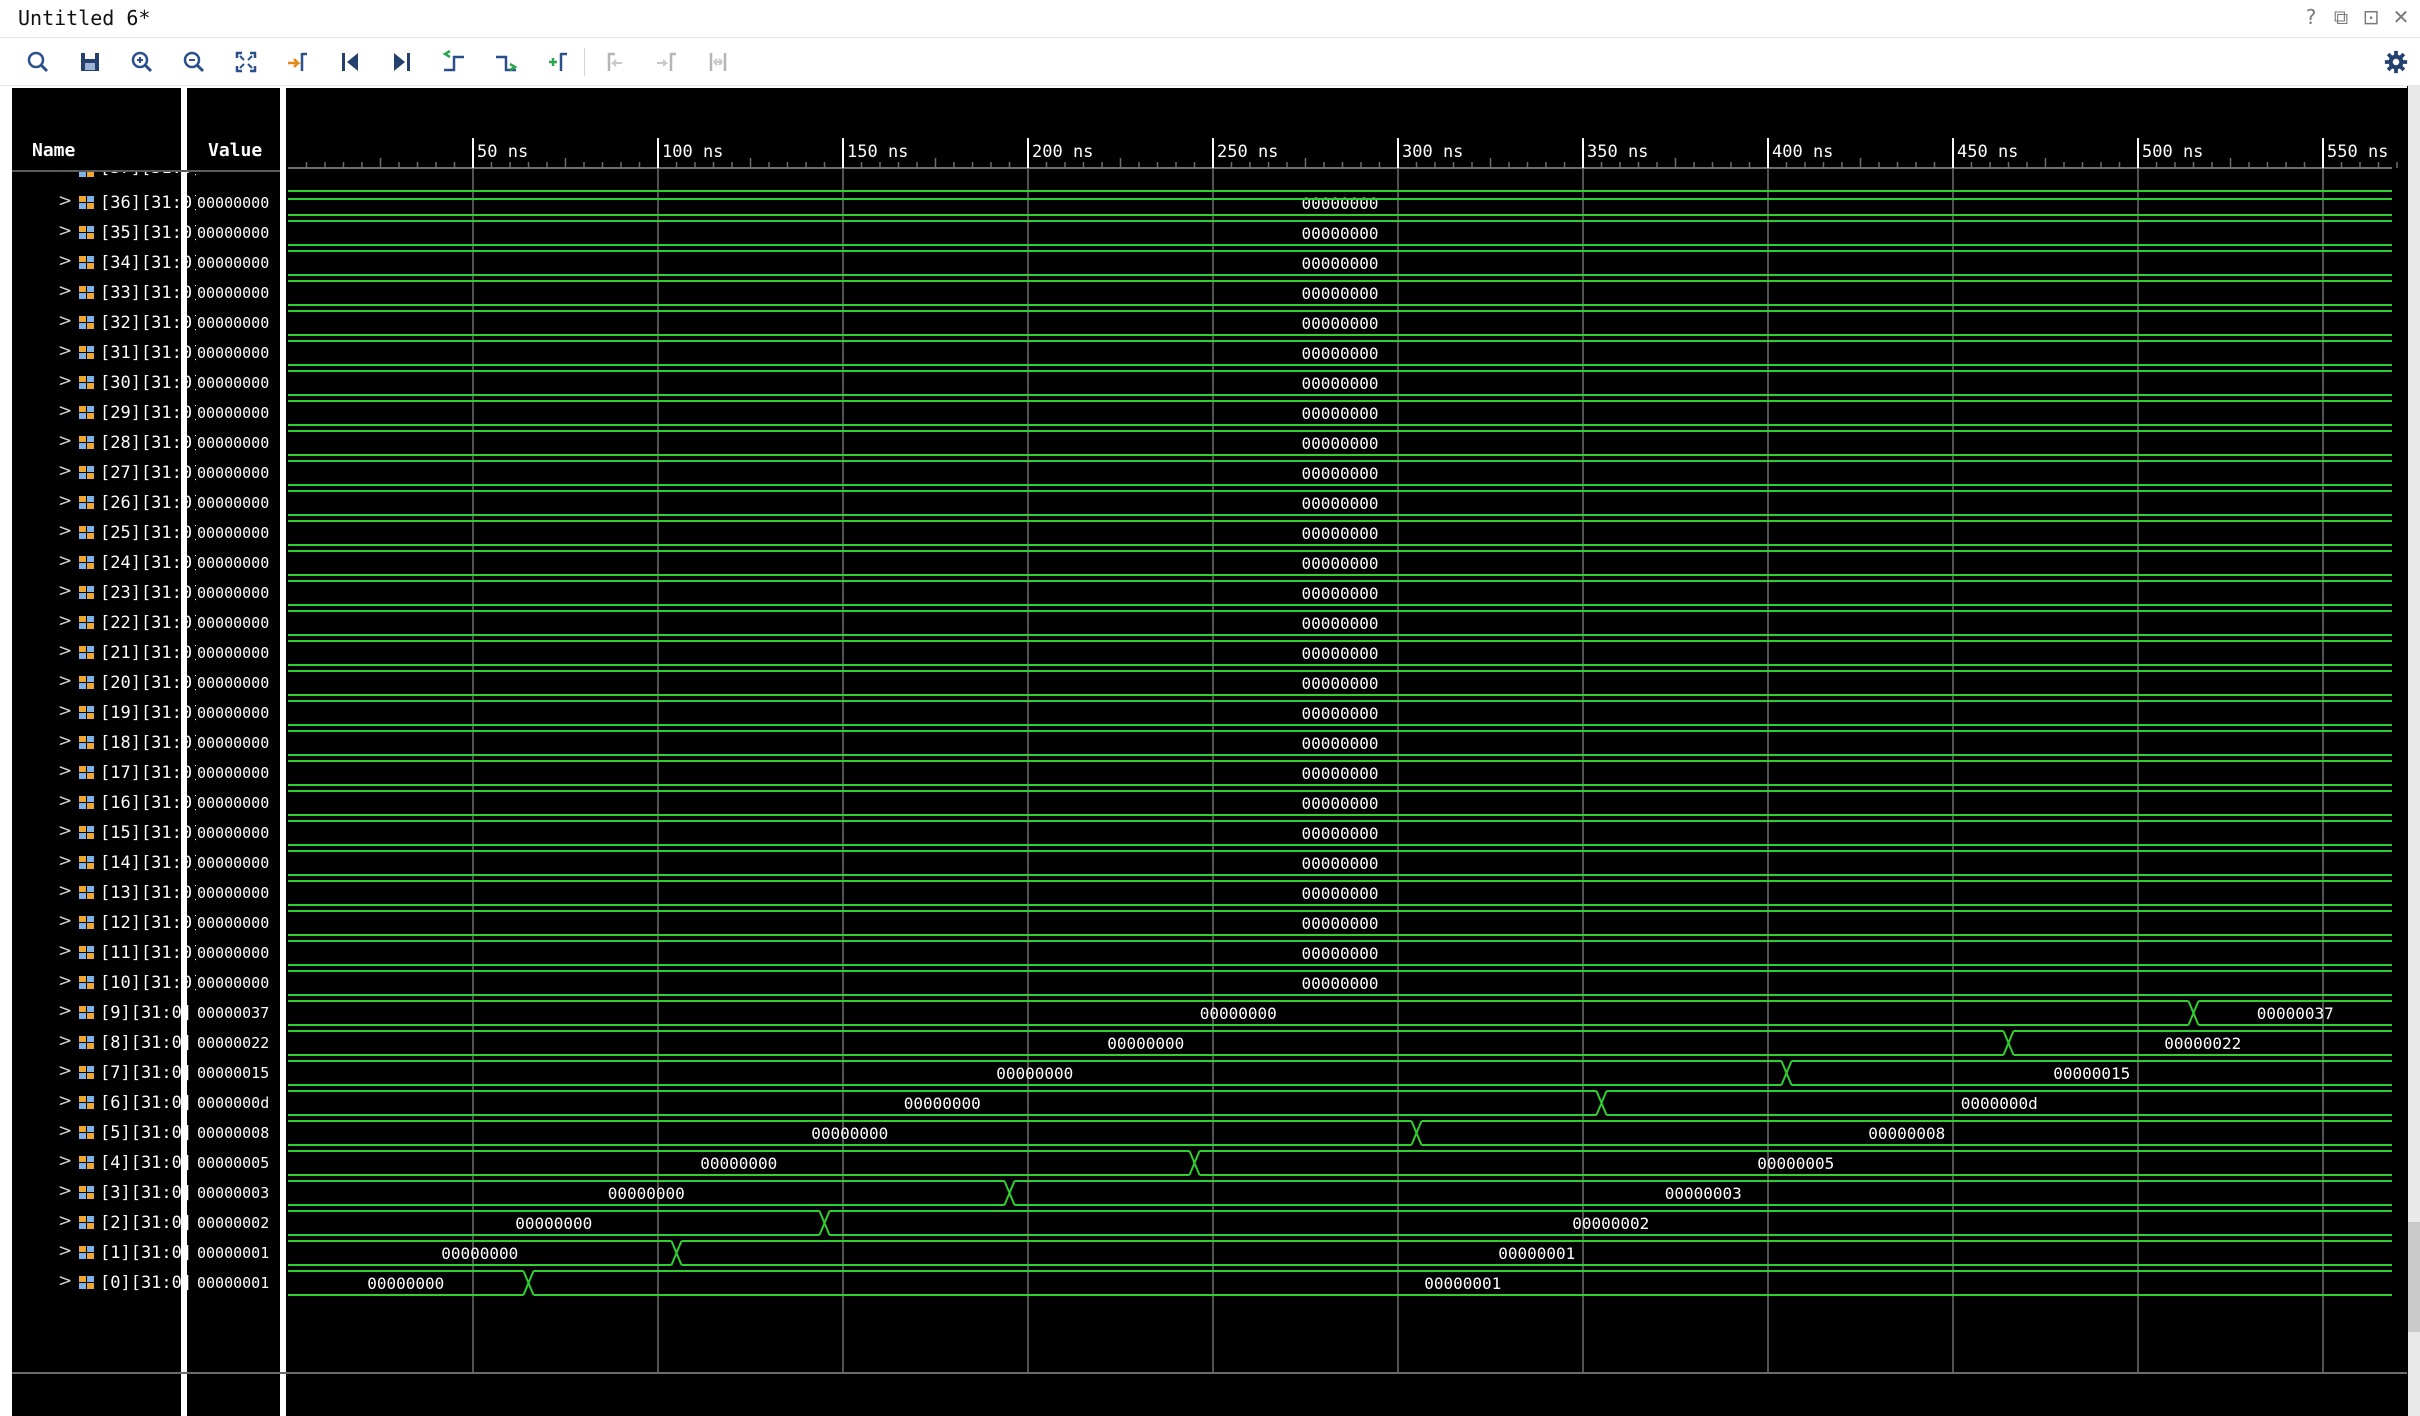 Image resolution: width=2420 pixels, height=1416 pixels. Describe the element at coordinates (147, 563) in the screenshot. I see `signal-row: > [24][31:0] 00000000` at that location.